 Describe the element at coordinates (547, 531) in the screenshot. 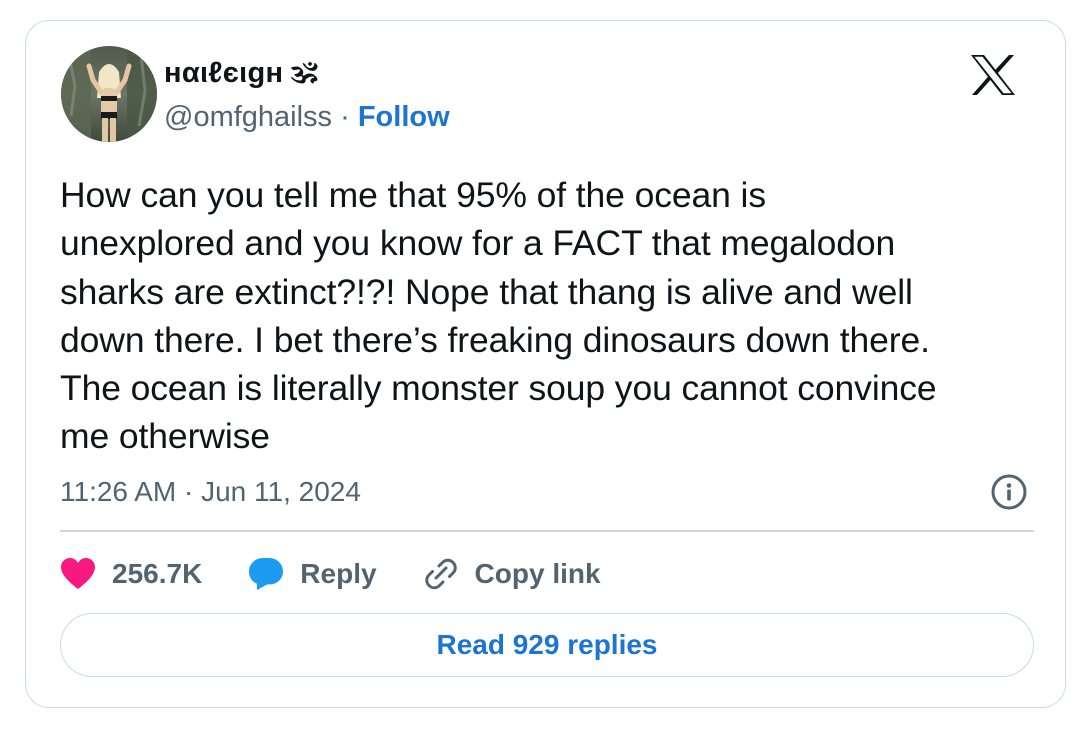

I see `divider` at that location.